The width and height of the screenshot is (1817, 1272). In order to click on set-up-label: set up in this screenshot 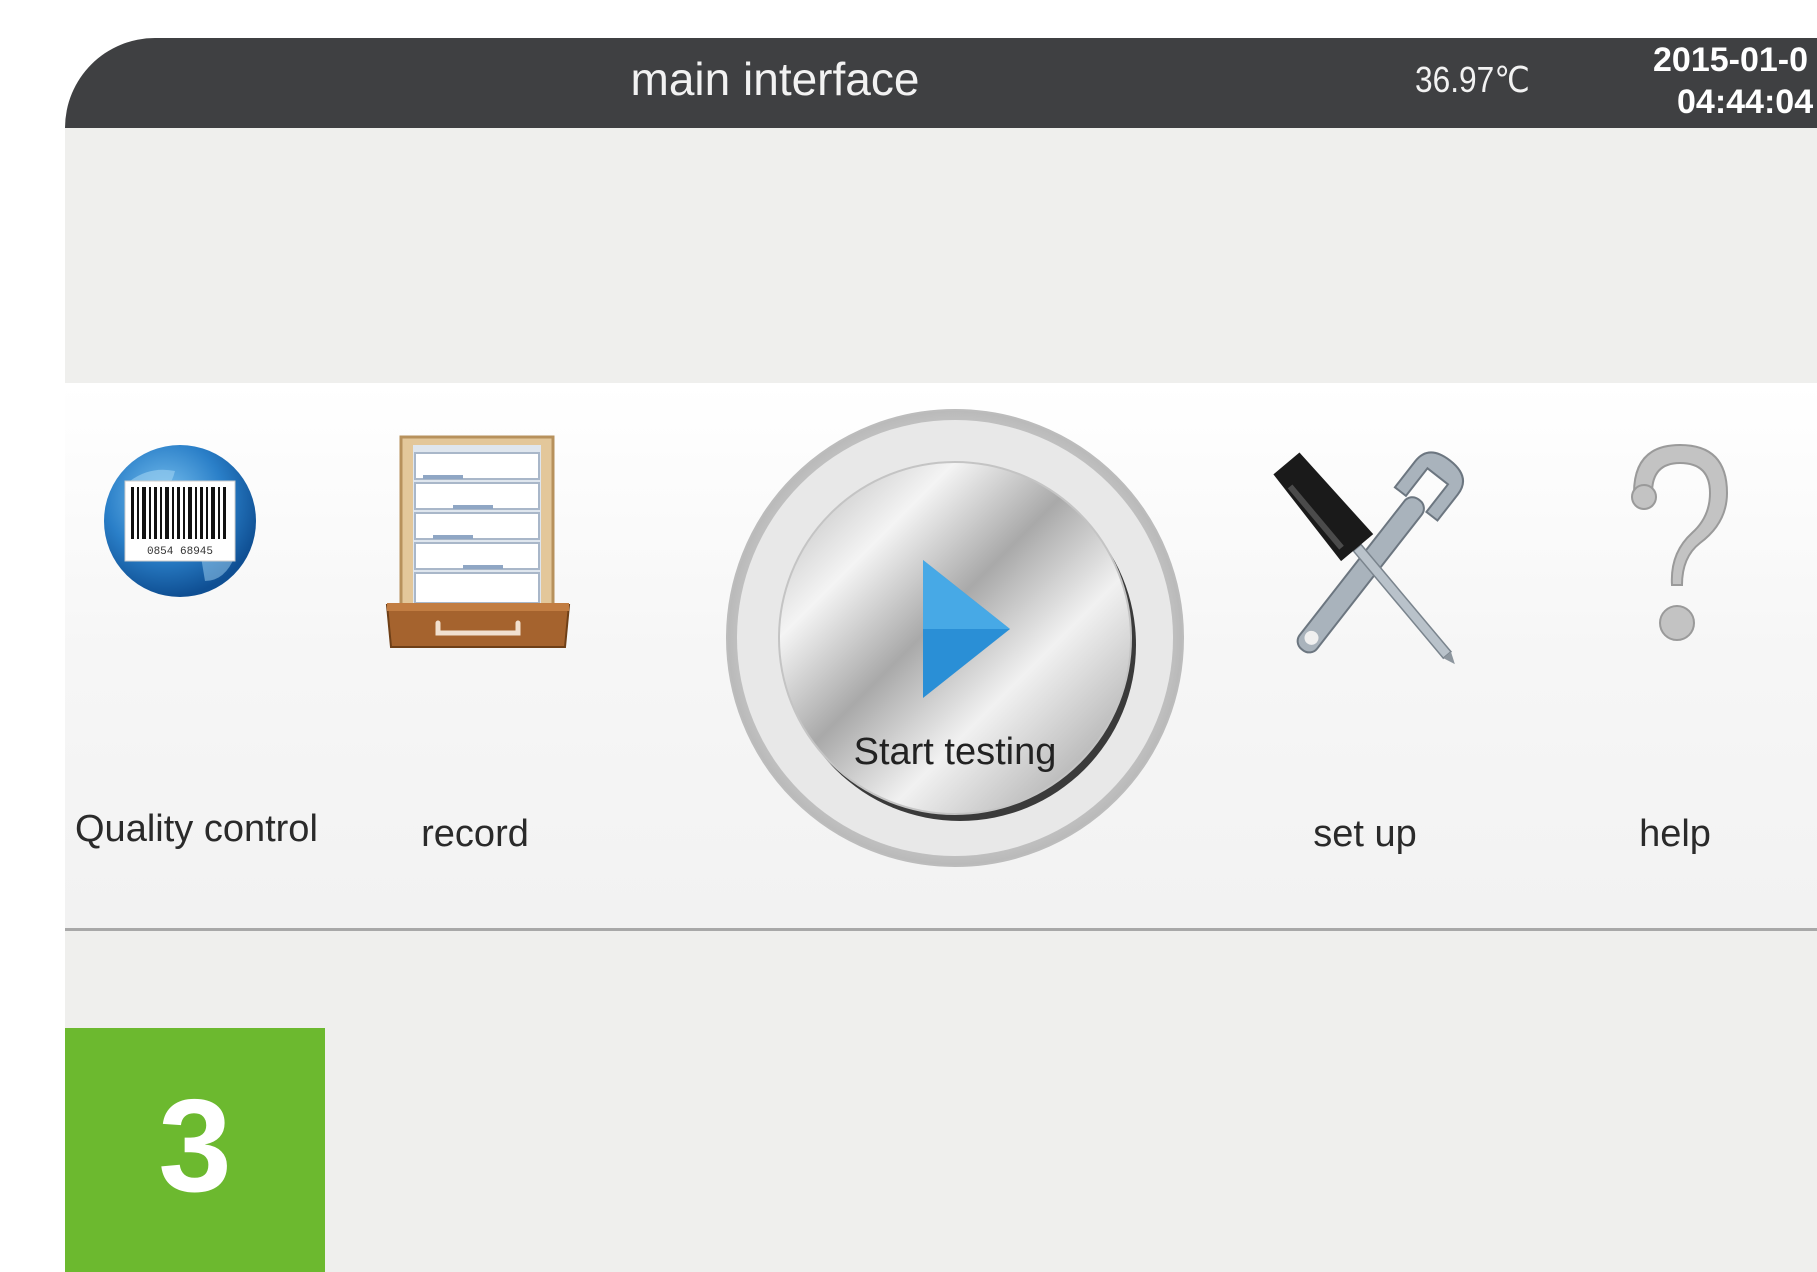, I will do `click(1365, 834)`.